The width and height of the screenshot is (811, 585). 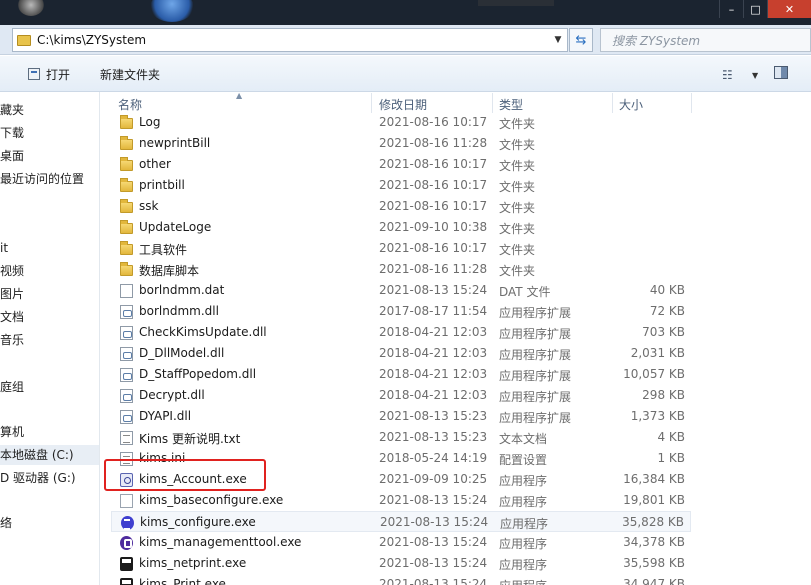 I want to click on file-row: borlndmm.dll 2017-08-17 11:54 应用程序扩展 72 KB, so click(x=401, y=311).